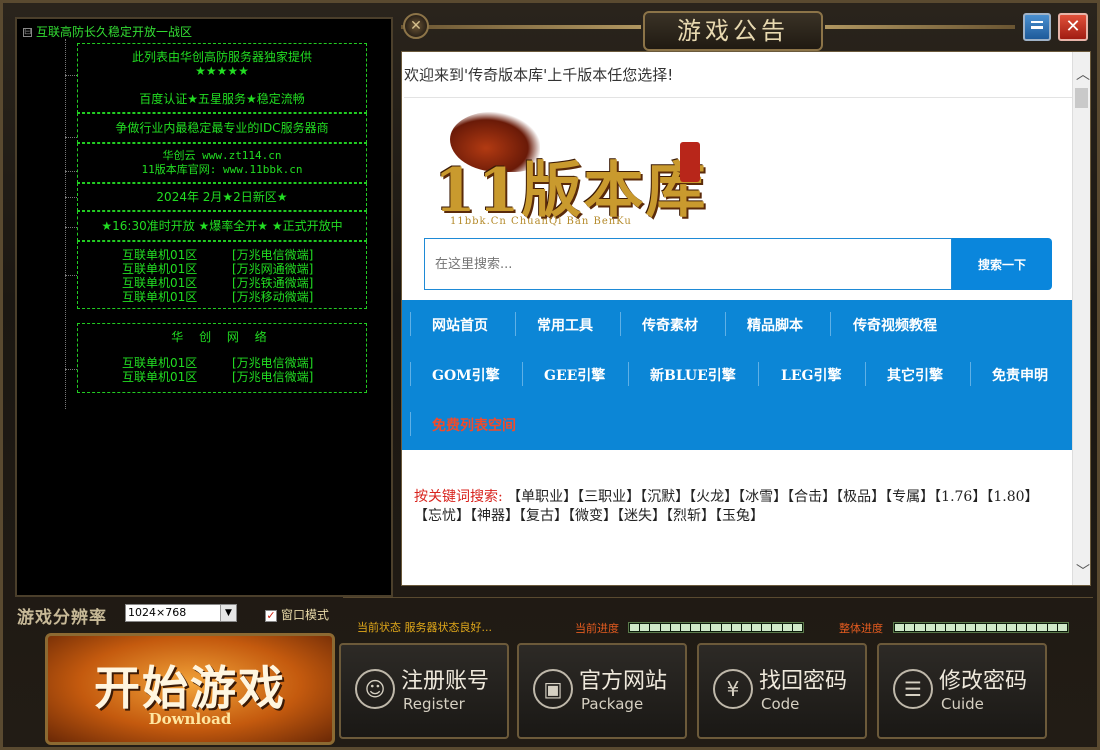  I want to click on nav-videos: 传奇视频教程, so click(895, 325).